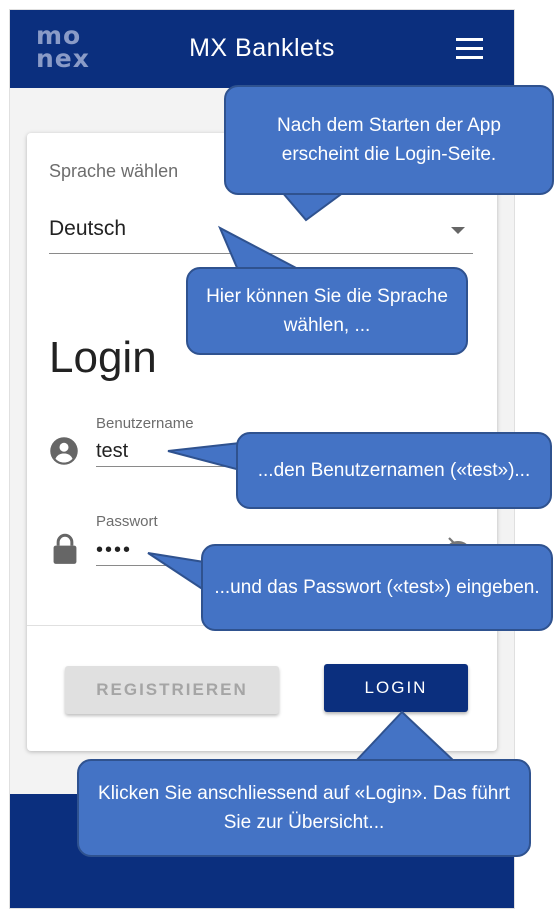 The height and width of the screenshot is (918, 560). I want to click on language-value: Deutsch, so click(88, 228).